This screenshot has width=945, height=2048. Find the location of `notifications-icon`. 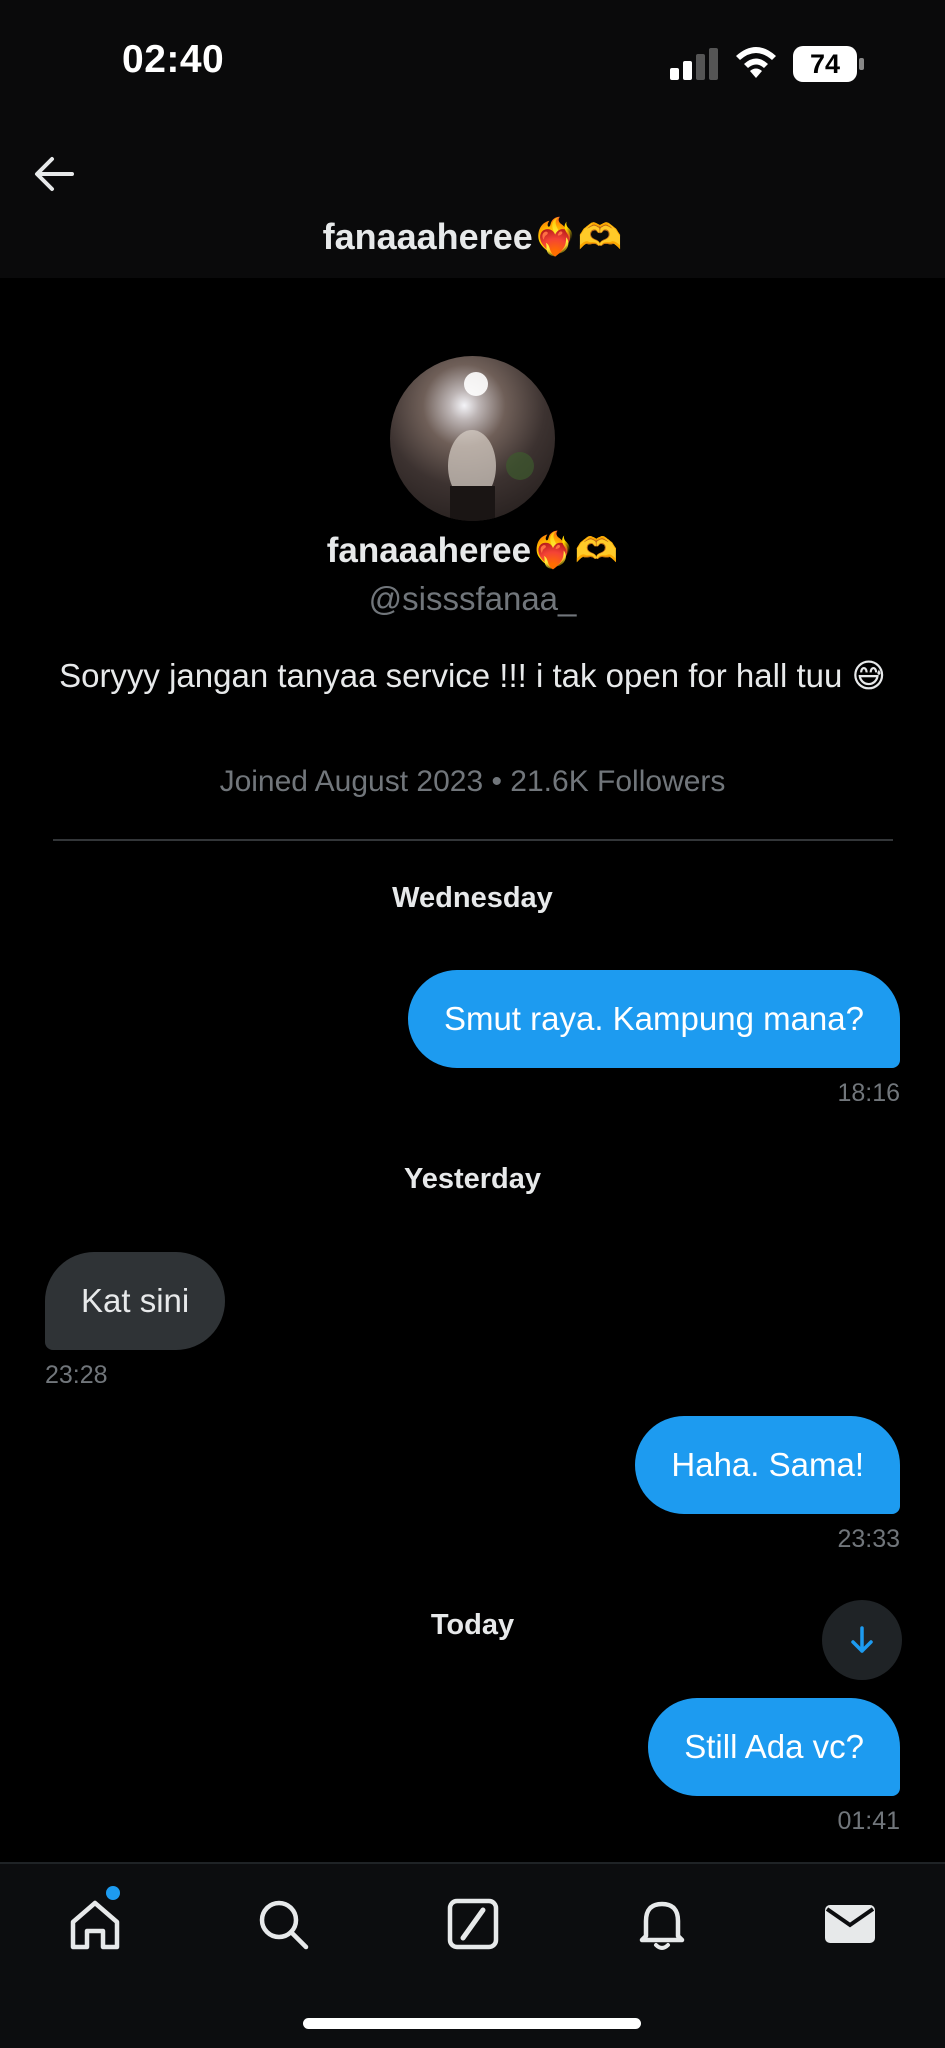

notifications-icon is located at coordinates (662, 1924).